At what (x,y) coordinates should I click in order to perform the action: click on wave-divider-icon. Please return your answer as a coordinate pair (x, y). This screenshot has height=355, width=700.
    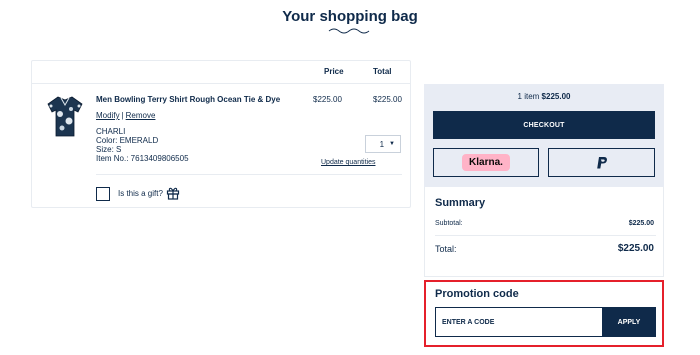
    Looking at the image, I should click on (349, 31).